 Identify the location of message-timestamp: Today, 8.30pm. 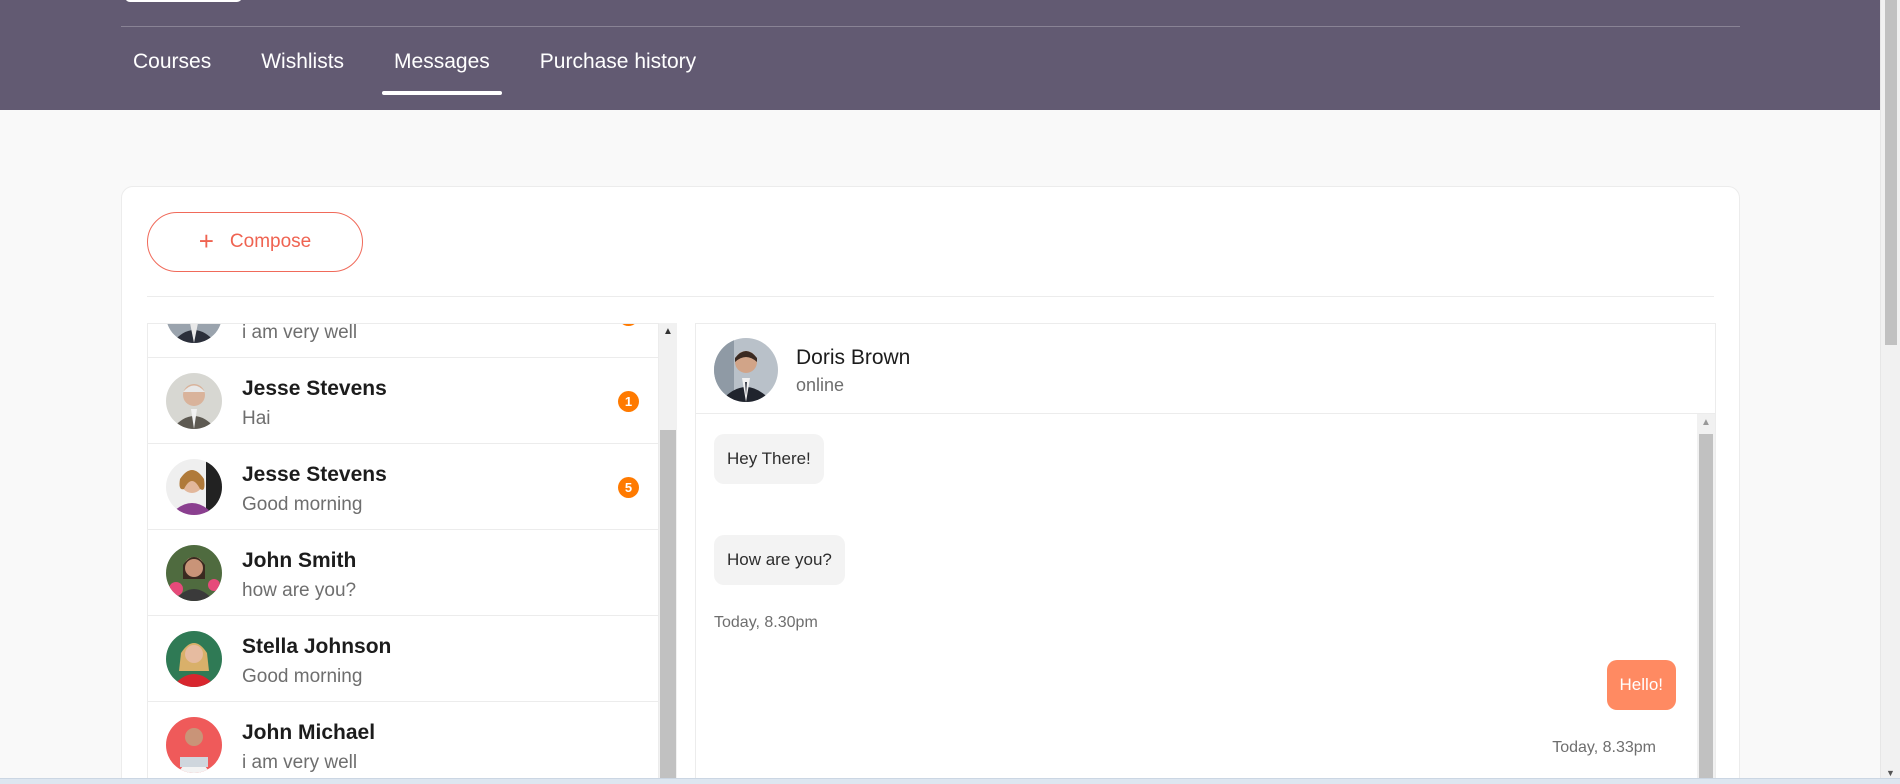
(766, 622).